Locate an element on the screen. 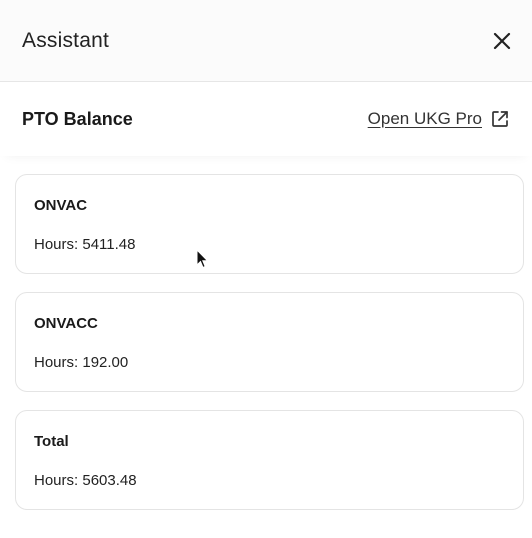  pto-card-name: ONVACC is located at coordinates (66, 323).